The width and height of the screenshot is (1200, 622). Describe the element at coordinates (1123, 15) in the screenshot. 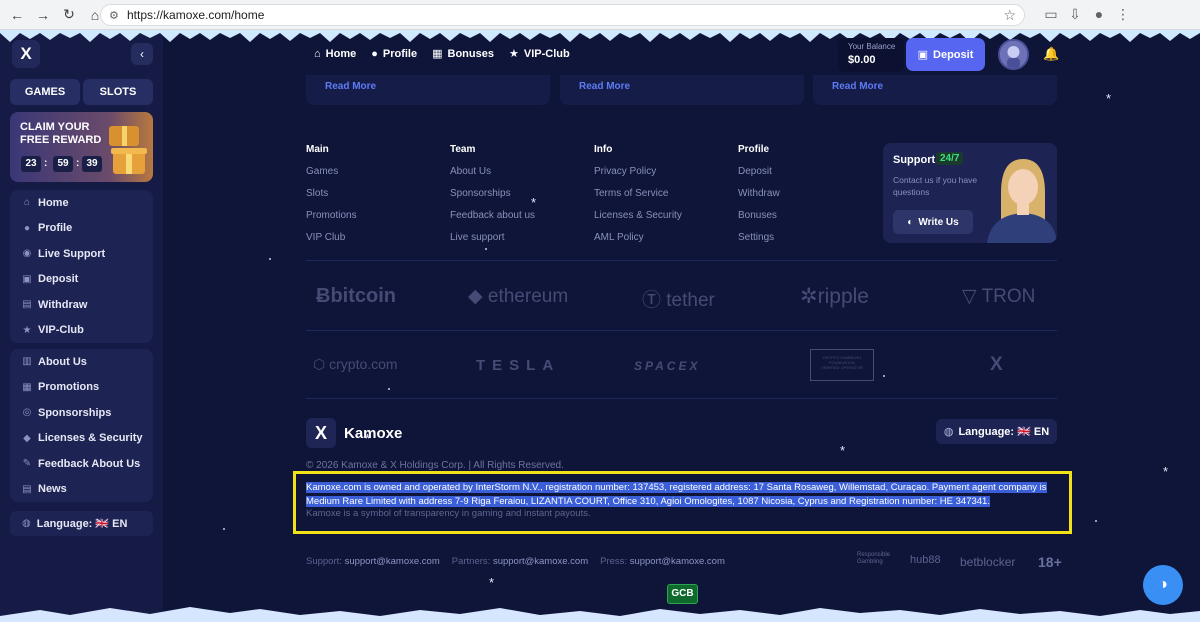

I see `menu-dots-icon: ⋮` at that location.